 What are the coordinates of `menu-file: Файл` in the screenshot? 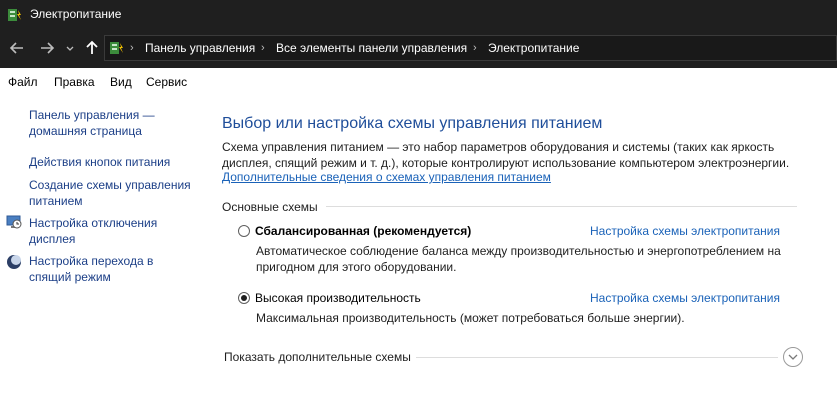 It's located at (23, 82).